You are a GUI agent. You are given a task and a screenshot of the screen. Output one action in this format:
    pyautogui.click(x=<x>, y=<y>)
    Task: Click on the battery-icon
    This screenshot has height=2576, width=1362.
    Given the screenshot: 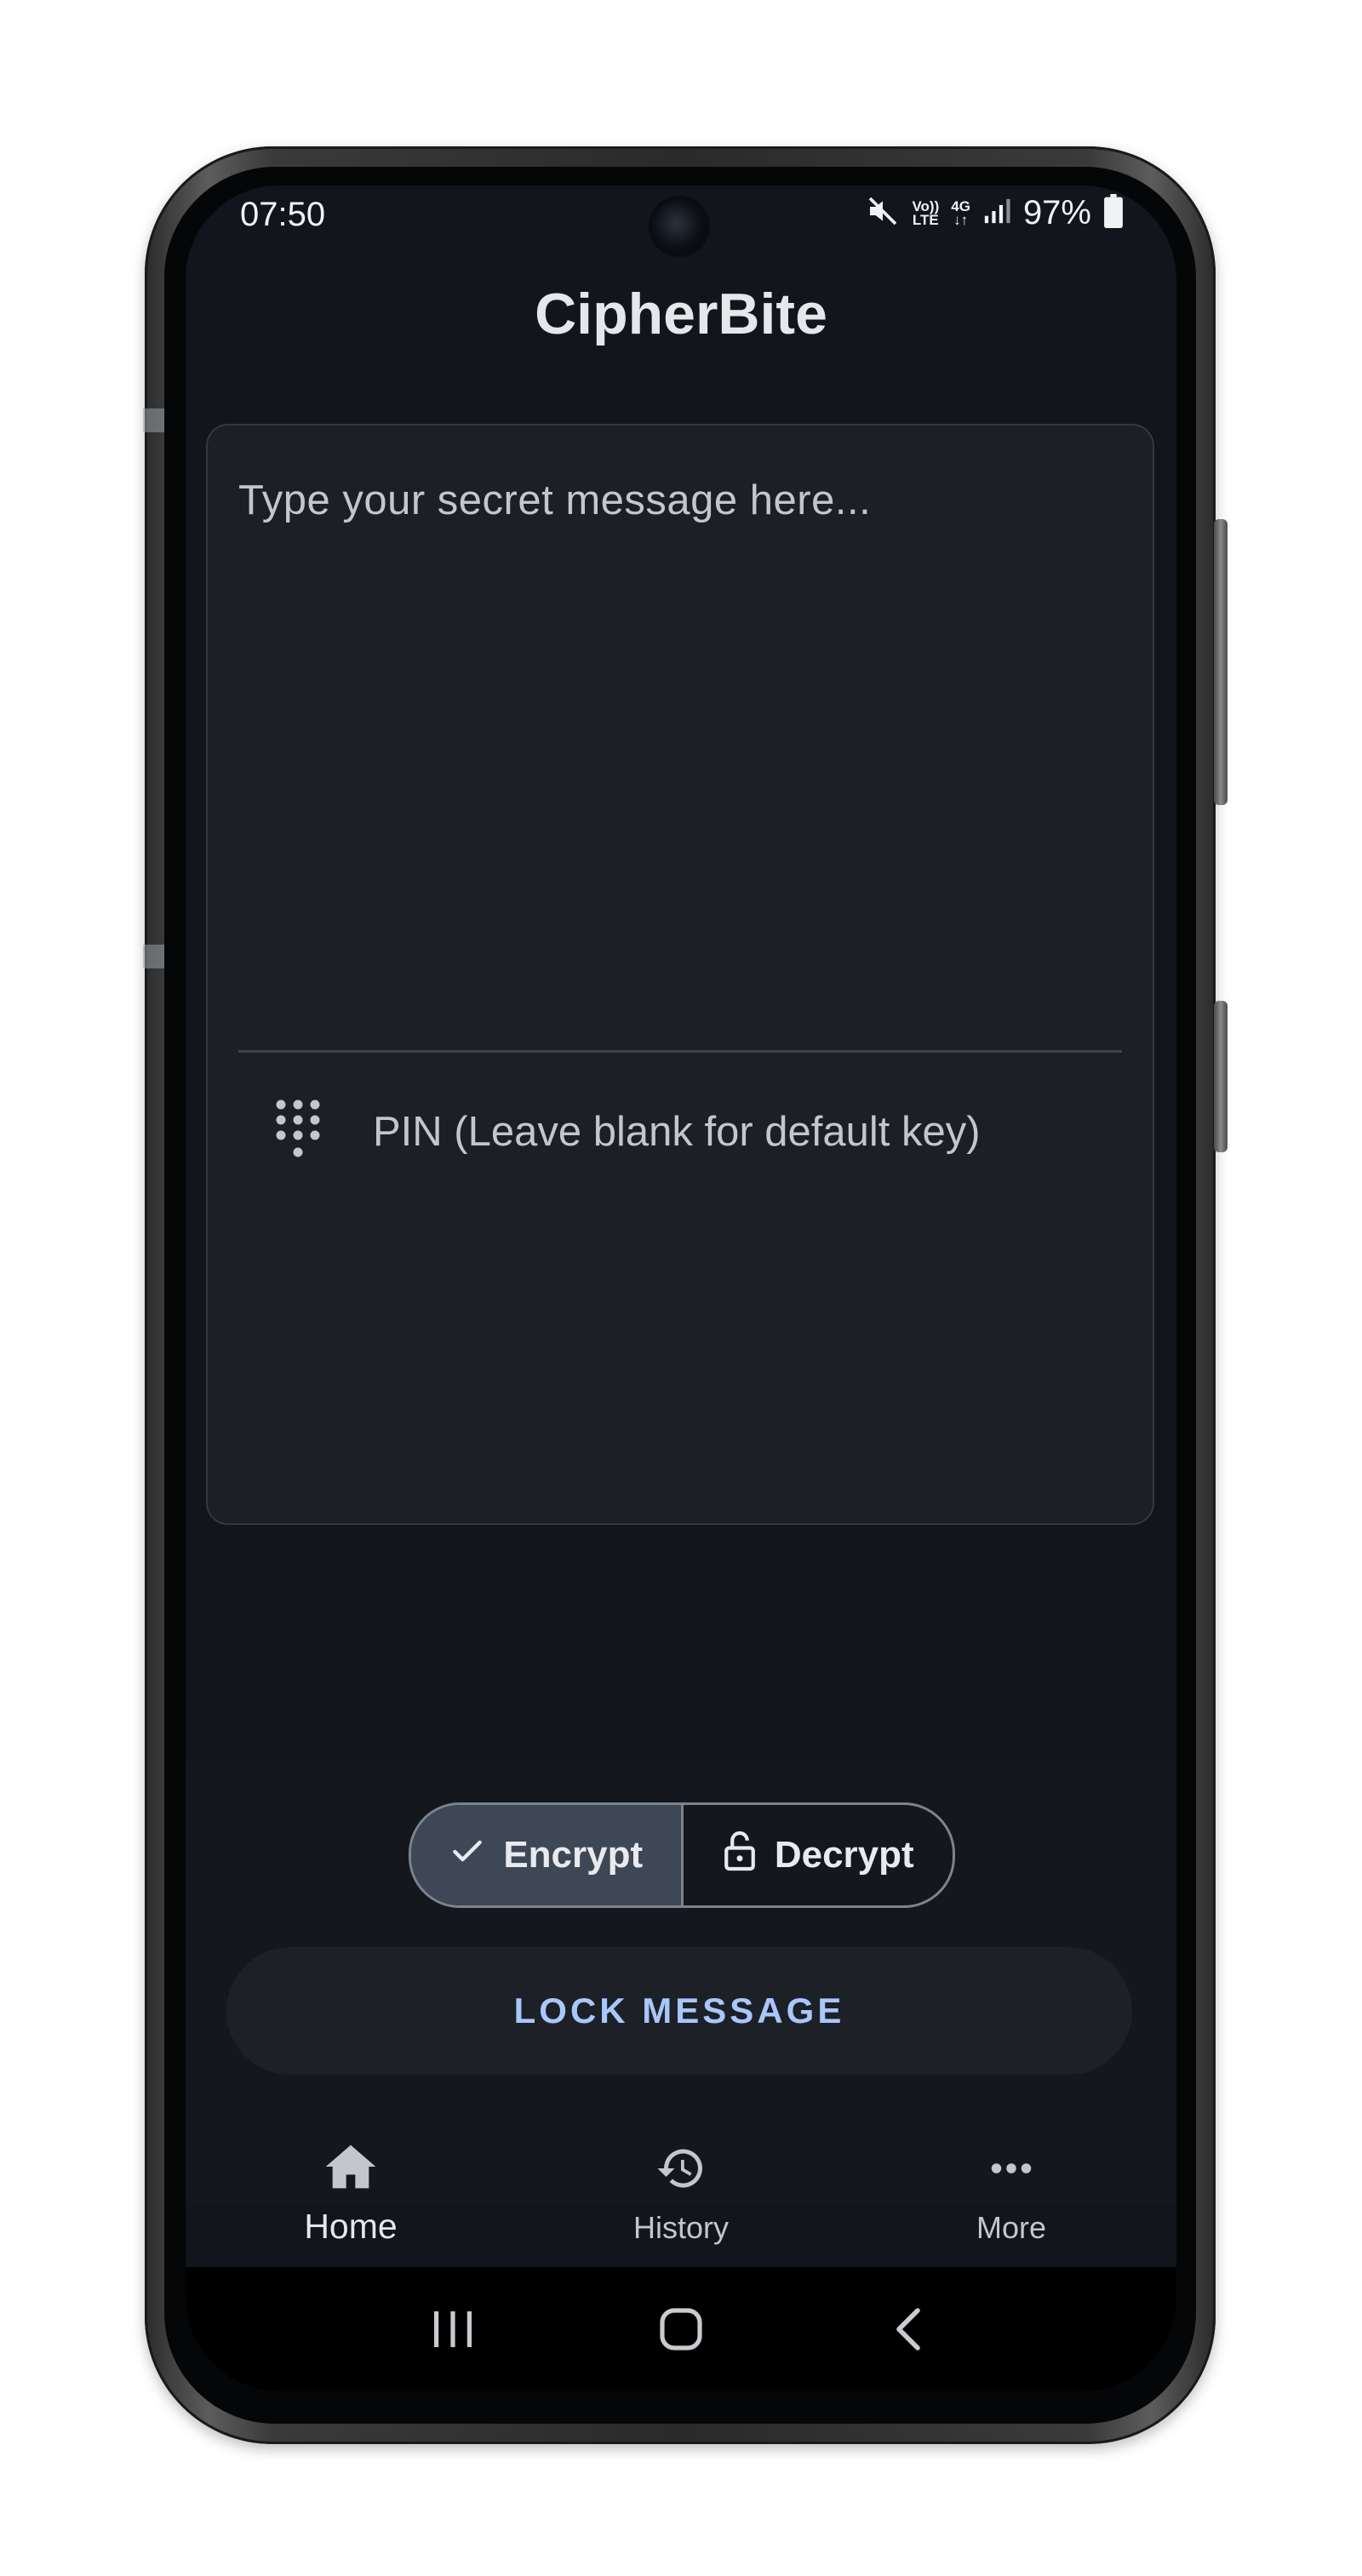 What is the action you would take?
    pyautogui.click(x=1113, y=213)
    